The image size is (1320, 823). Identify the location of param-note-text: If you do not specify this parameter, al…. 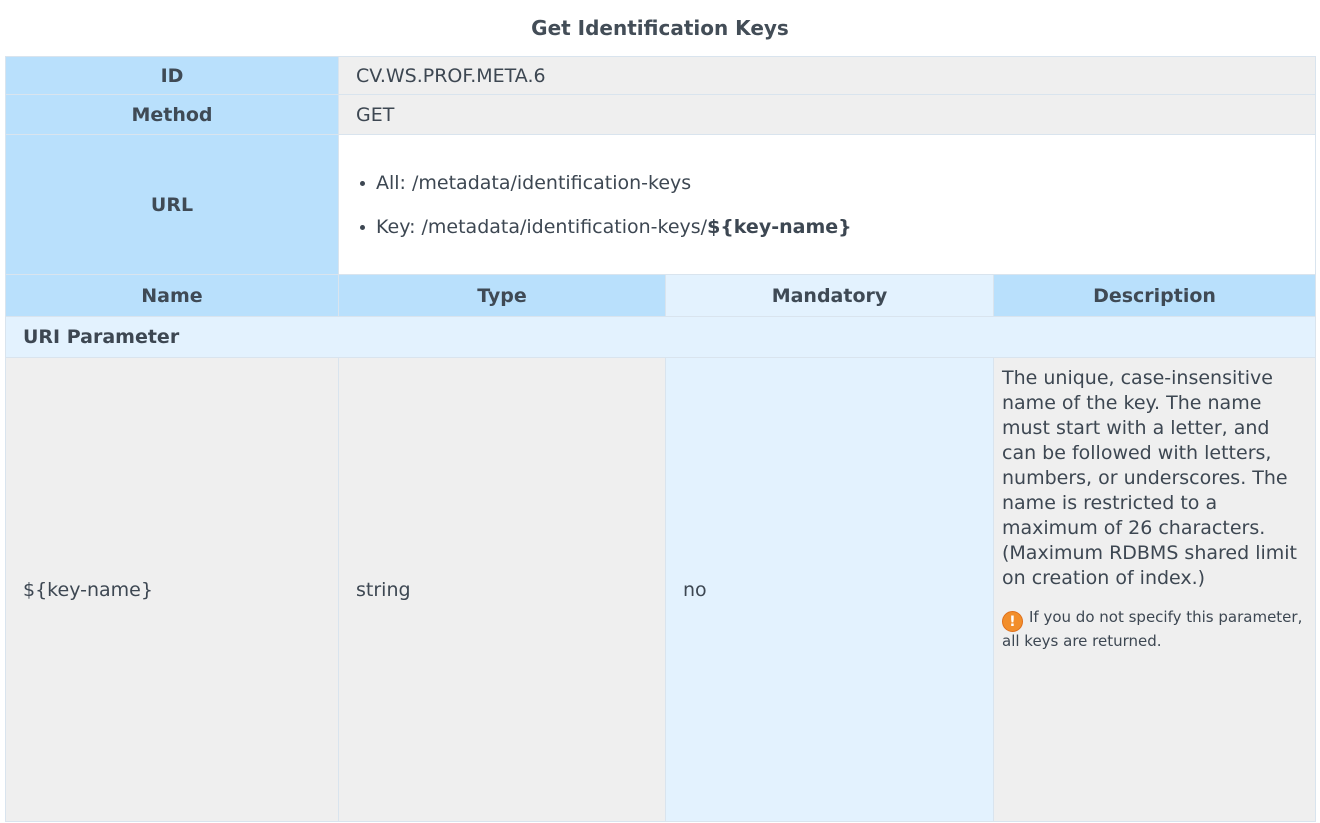
(1152, 629).